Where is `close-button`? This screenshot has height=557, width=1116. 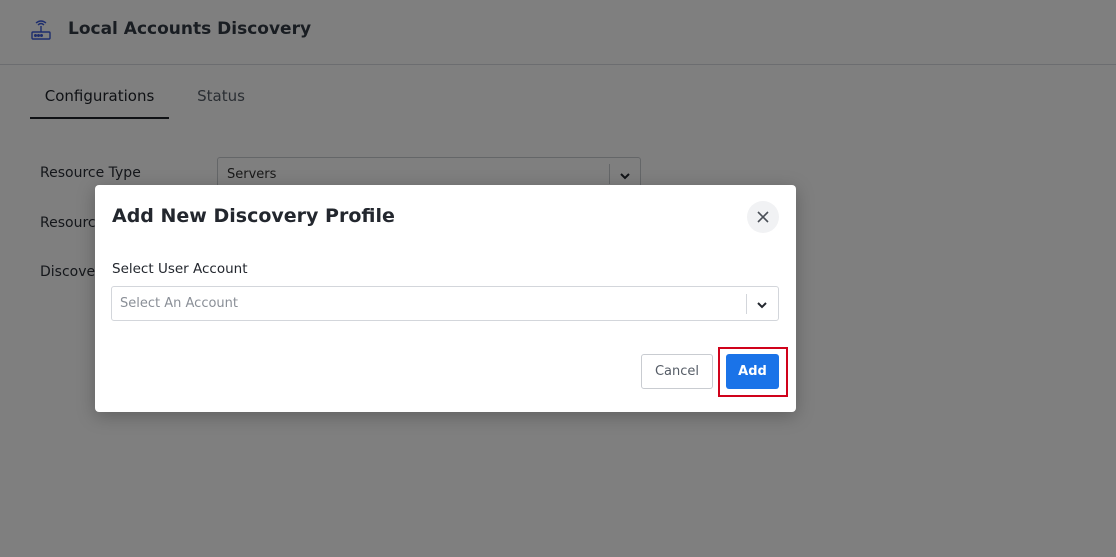
close-button is located at coordinates (763, 217).